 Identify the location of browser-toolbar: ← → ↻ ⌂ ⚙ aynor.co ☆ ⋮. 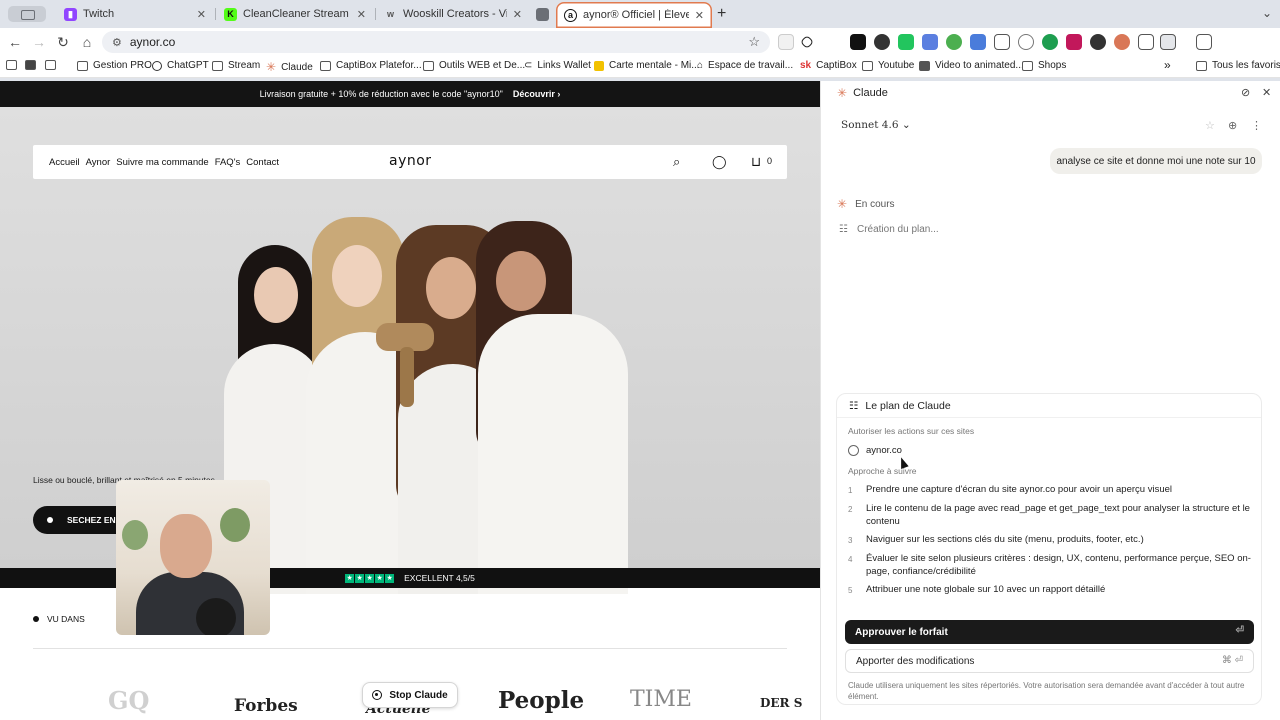
(640, 53).